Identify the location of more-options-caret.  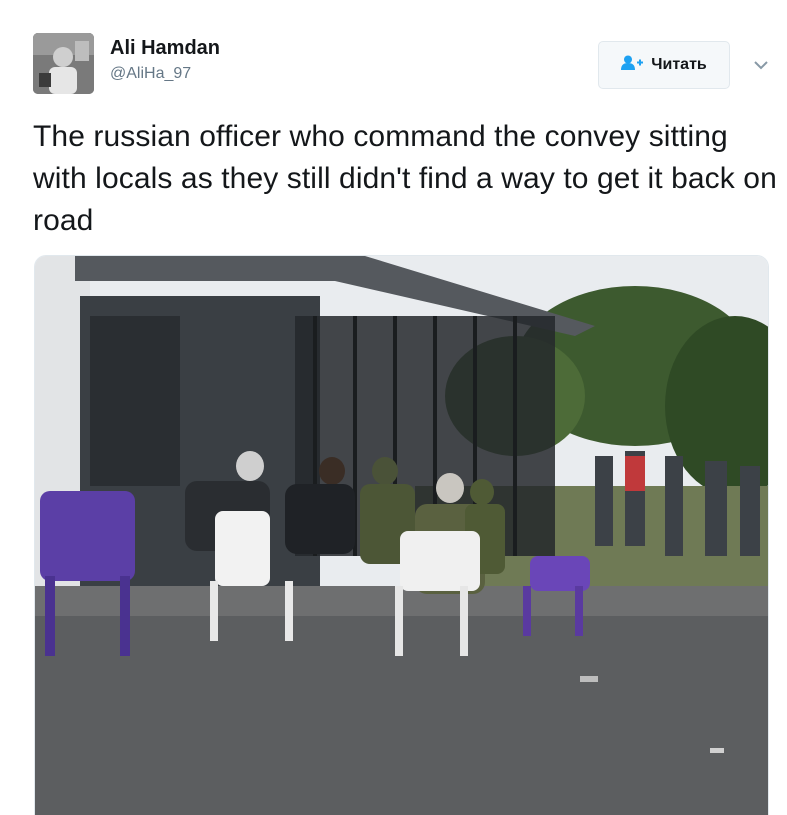
(761, 65).